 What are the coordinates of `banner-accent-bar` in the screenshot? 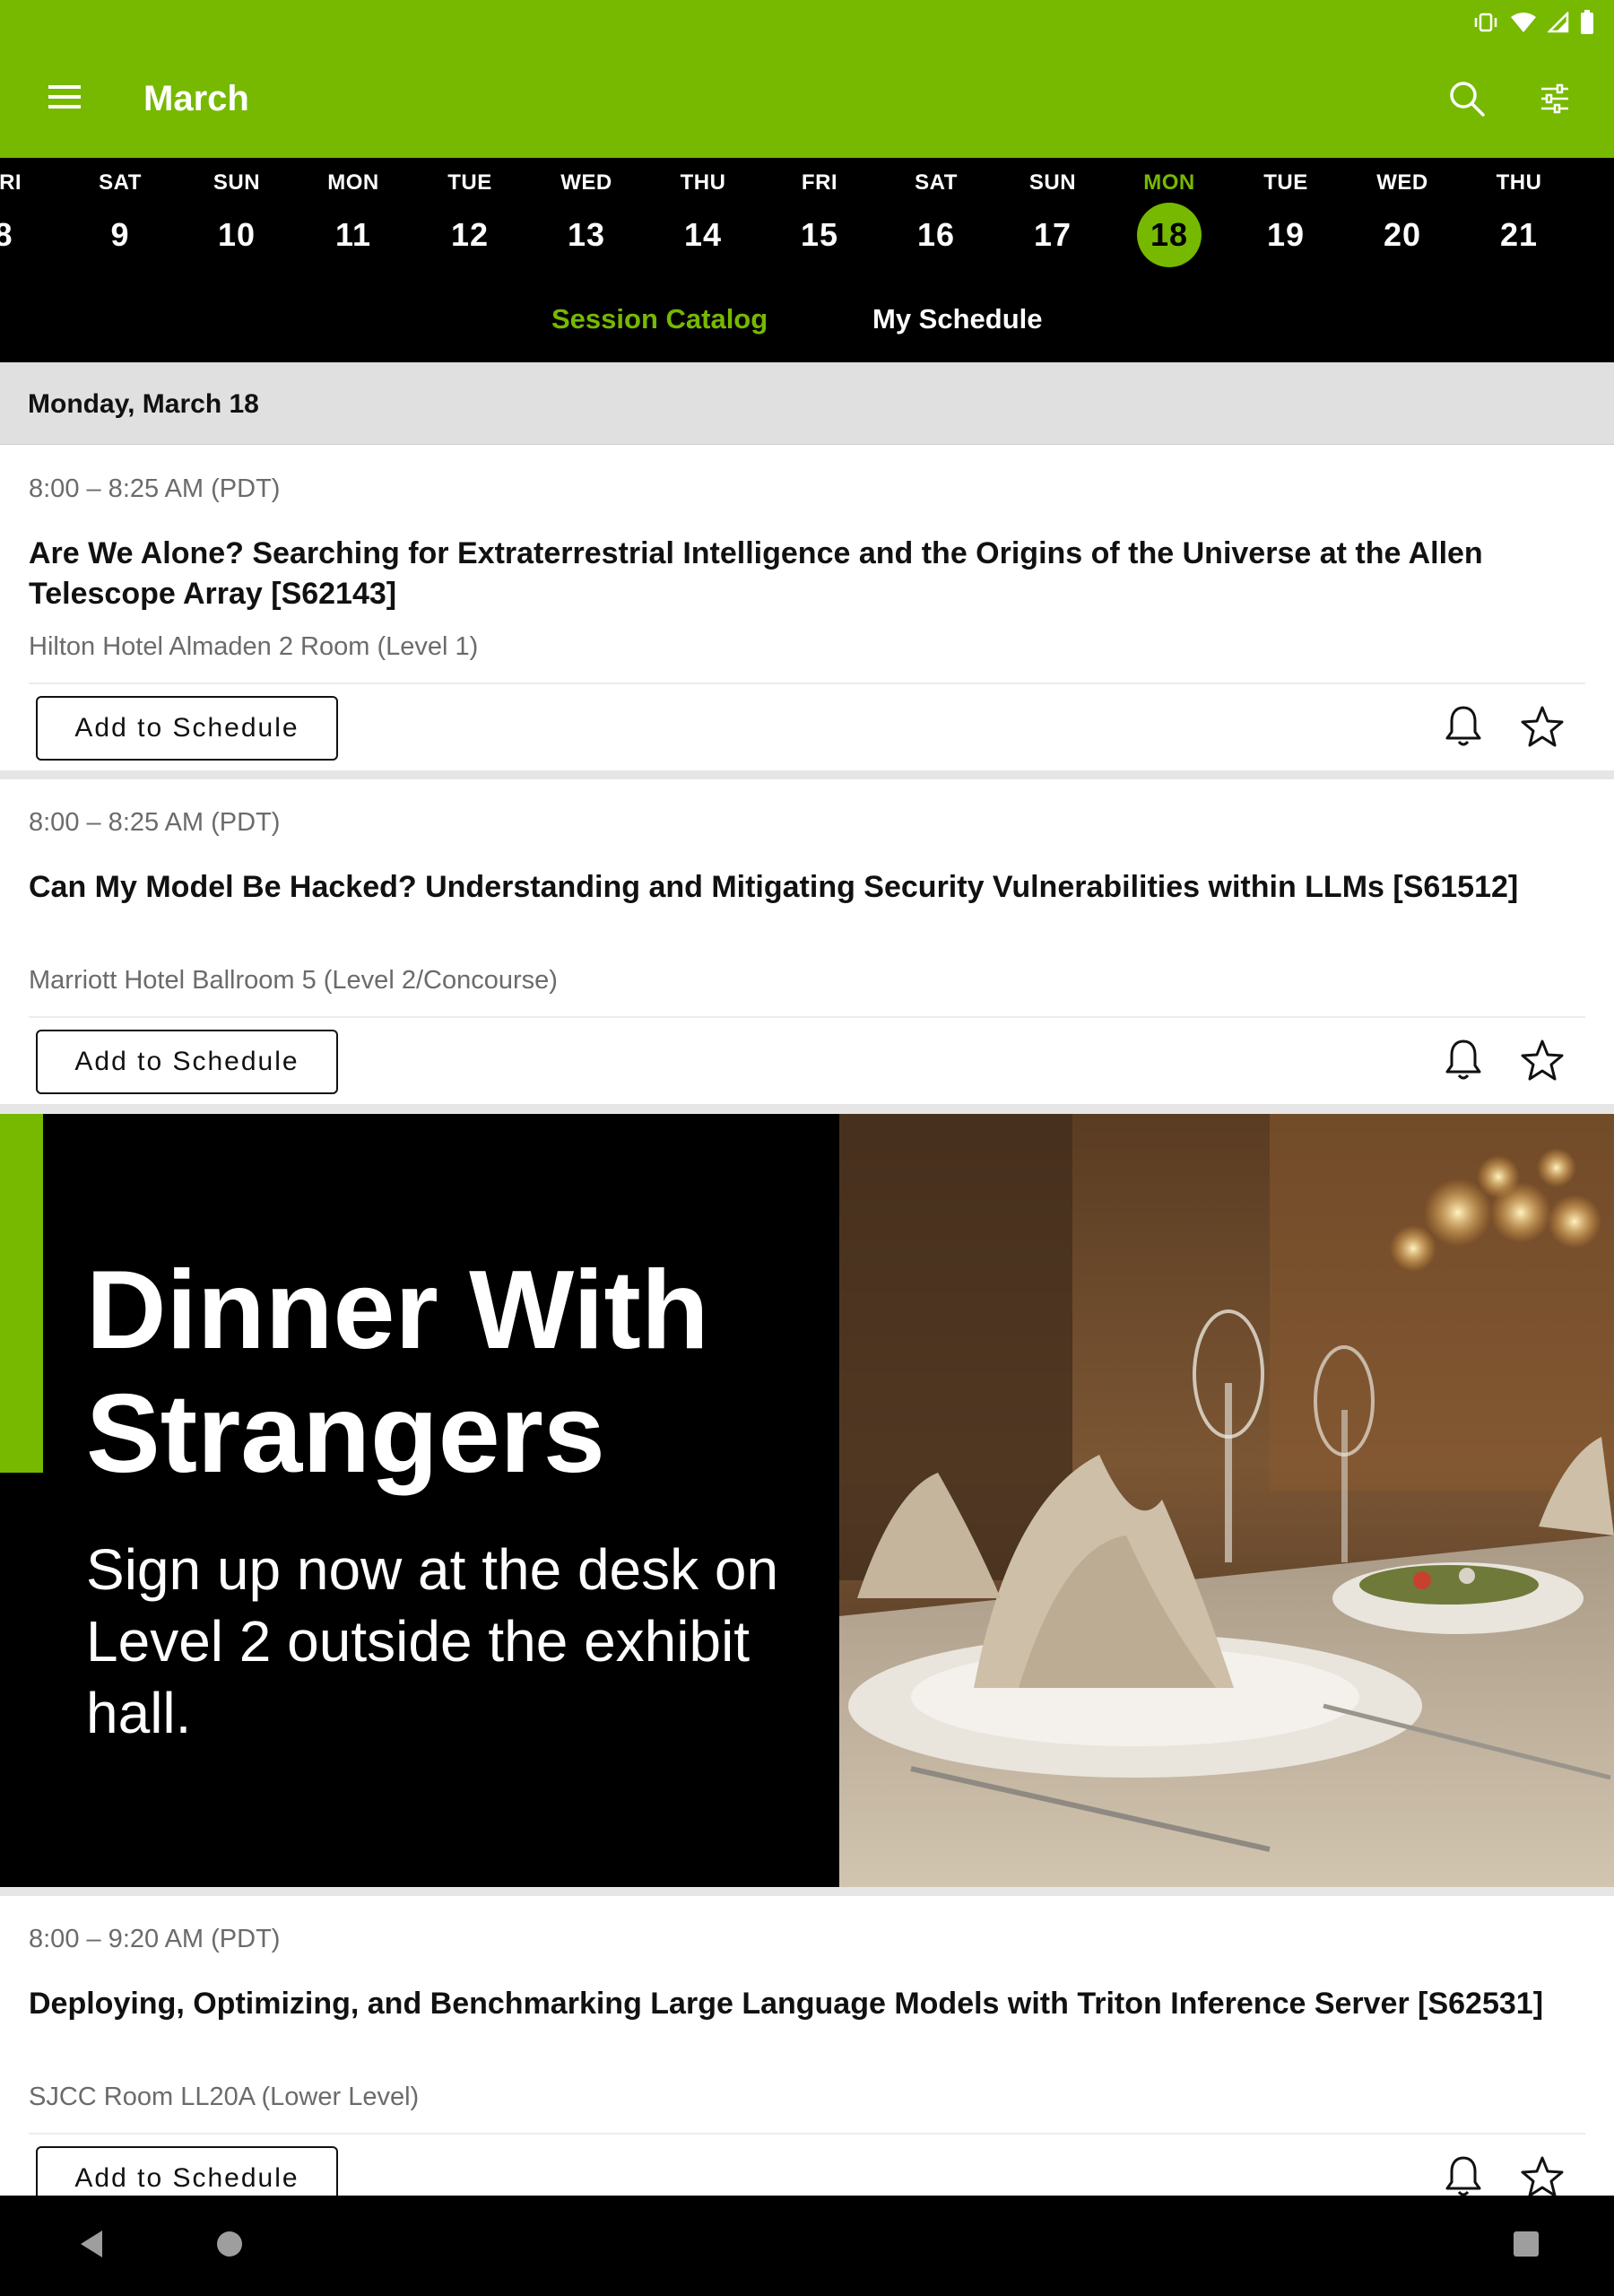 It's located at (21, 1293).